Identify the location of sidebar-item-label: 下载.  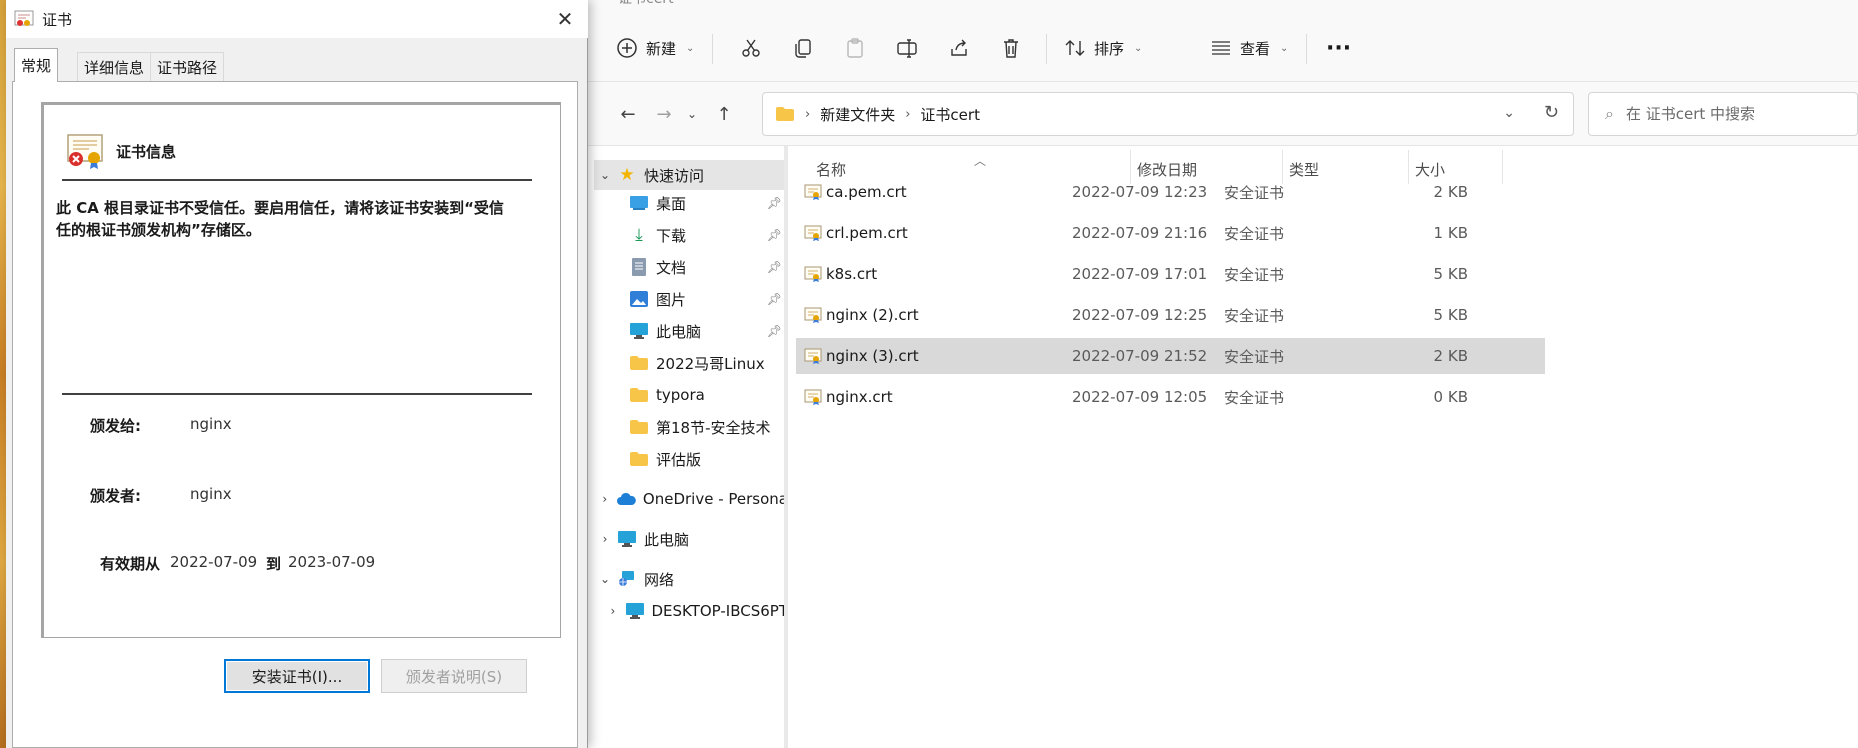
(671, 235).